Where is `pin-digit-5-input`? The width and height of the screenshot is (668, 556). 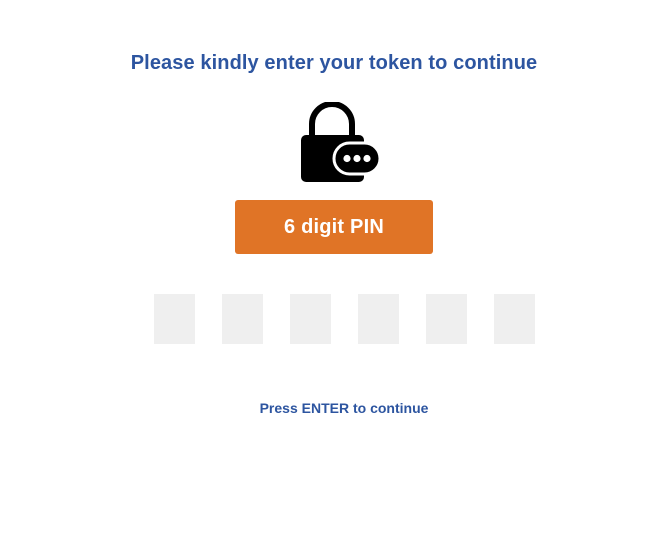 pin-digit-5-input is located at coordinates (446, 319).